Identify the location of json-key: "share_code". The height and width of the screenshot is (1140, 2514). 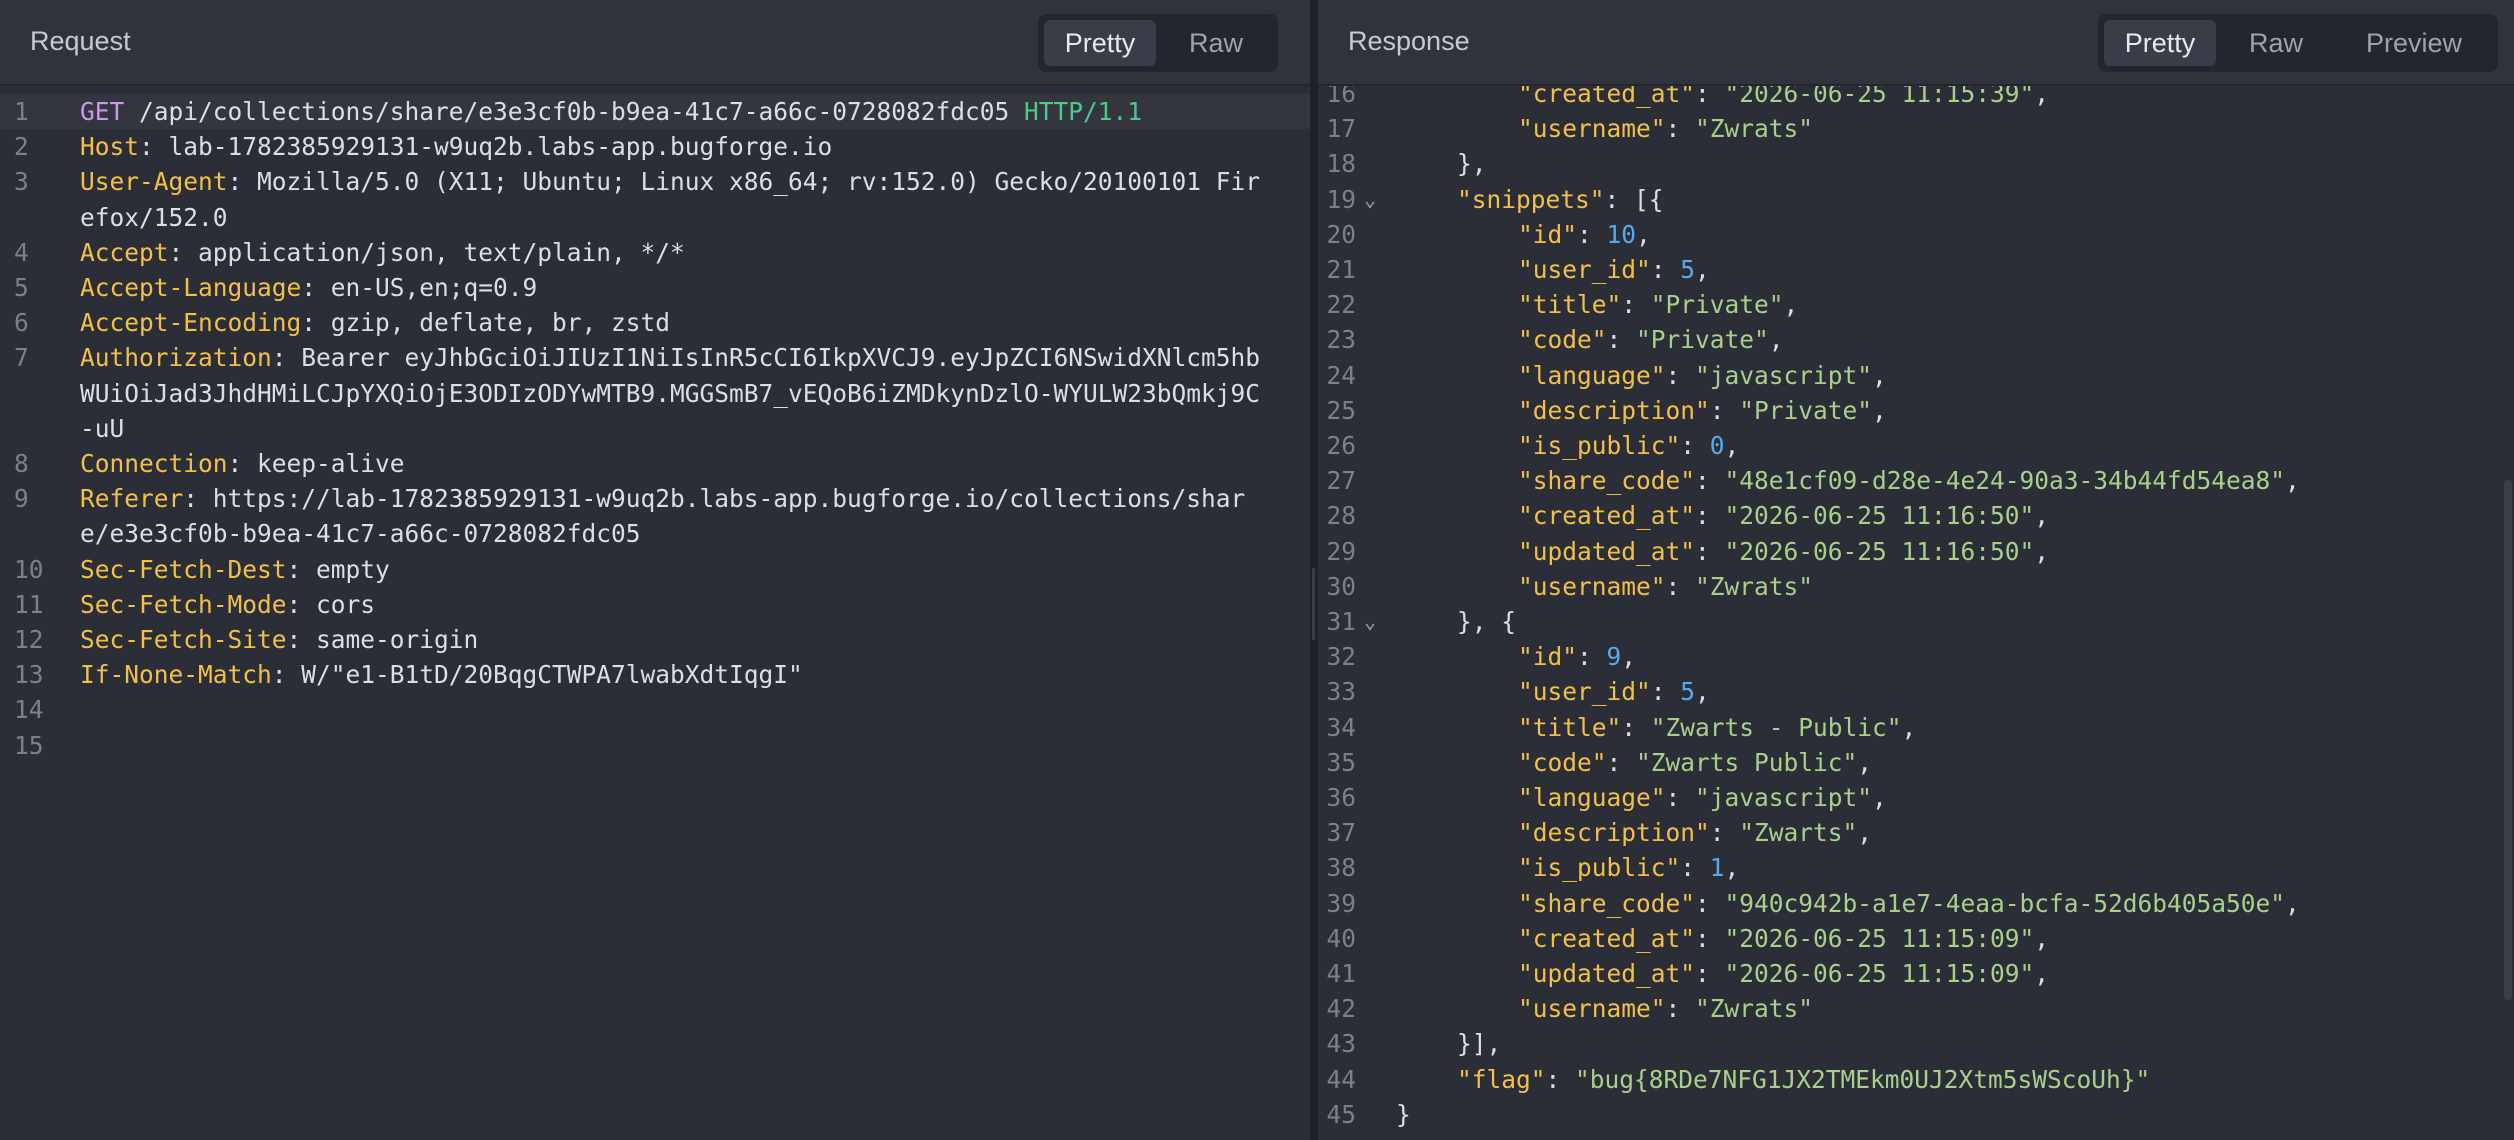
(1607, 481).